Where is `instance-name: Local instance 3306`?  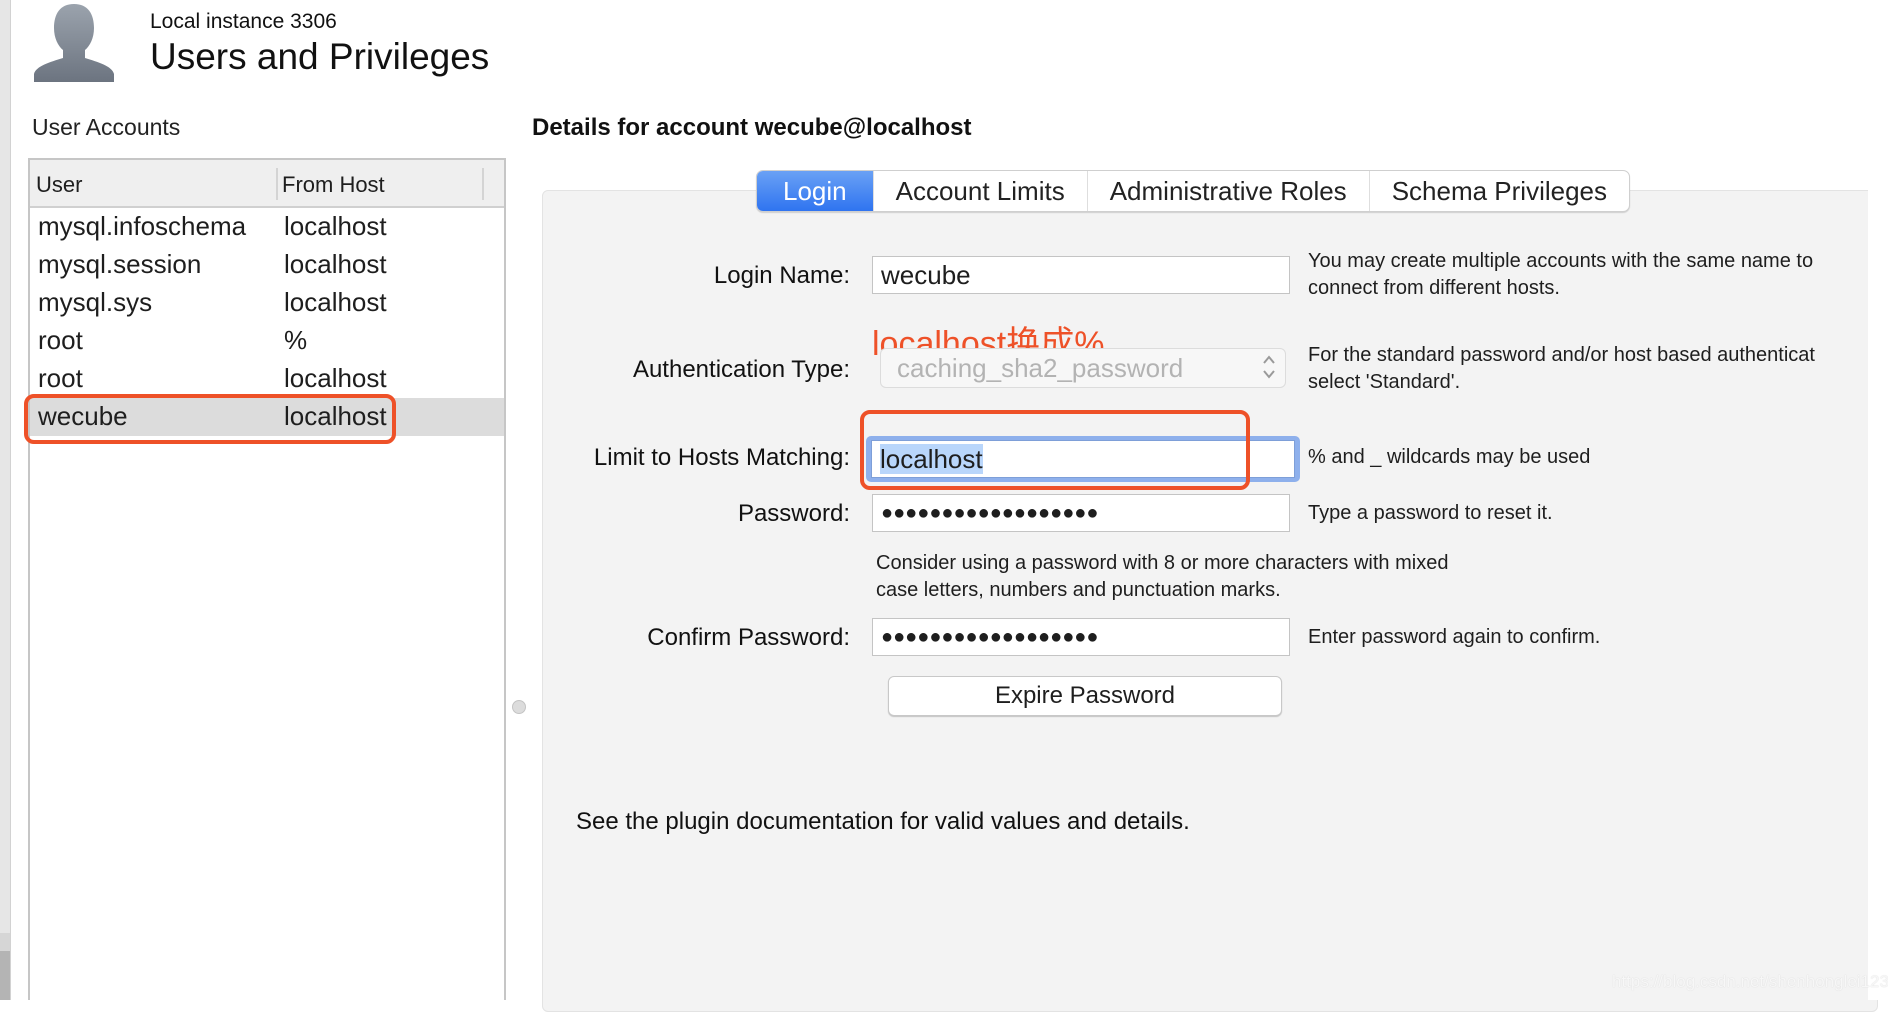 instance-name: Local instance 3306 is located at coordinates (243, 21).